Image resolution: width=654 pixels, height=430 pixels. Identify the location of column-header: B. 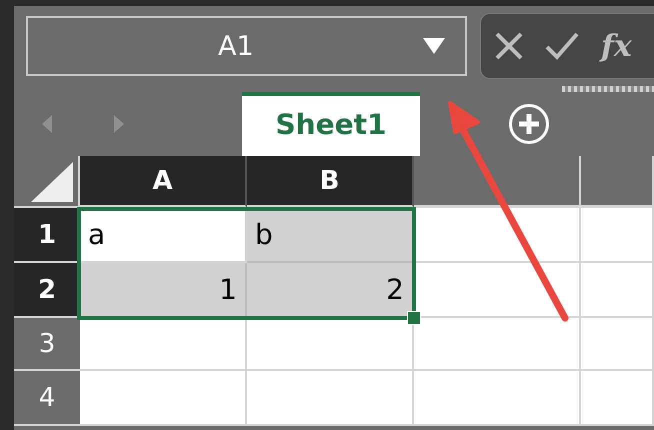
(330, 182).